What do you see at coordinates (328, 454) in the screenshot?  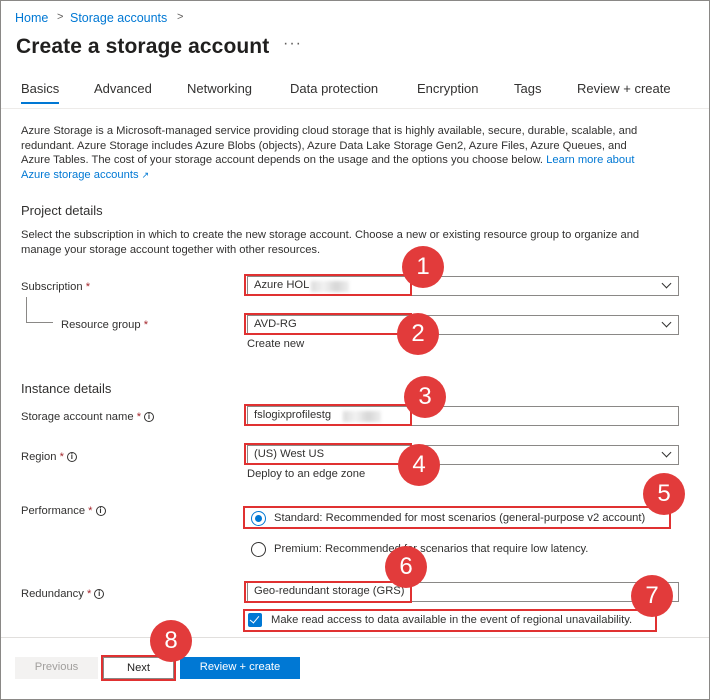 I see `highlight-region` at bounding box center [328, 454].